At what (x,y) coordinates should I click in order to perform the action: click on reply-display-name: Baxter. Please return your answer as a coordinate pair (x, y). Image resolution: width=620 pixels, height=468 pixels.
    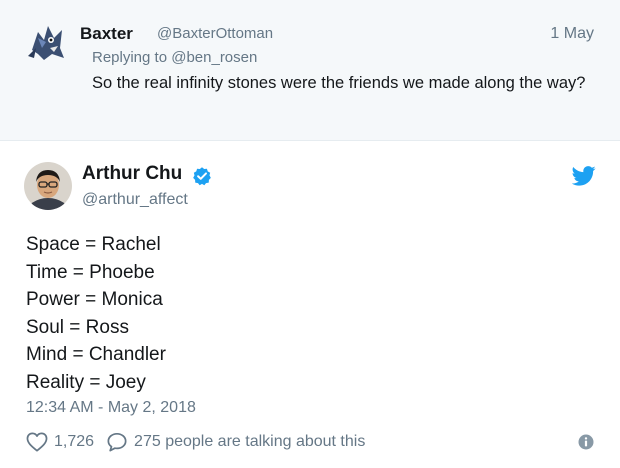
    Looking at the image, I should click on (106, 34).